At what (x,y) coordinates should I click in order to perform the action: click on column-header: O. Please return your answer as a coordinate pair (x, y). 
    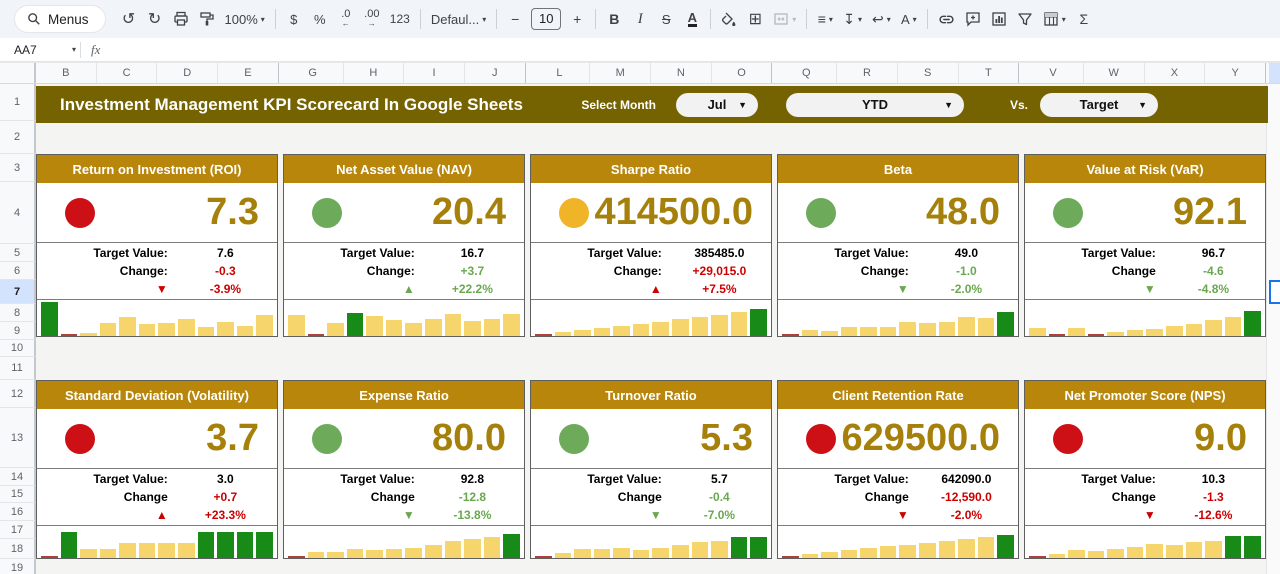
    Looking at the image, I should click on (742, 73).